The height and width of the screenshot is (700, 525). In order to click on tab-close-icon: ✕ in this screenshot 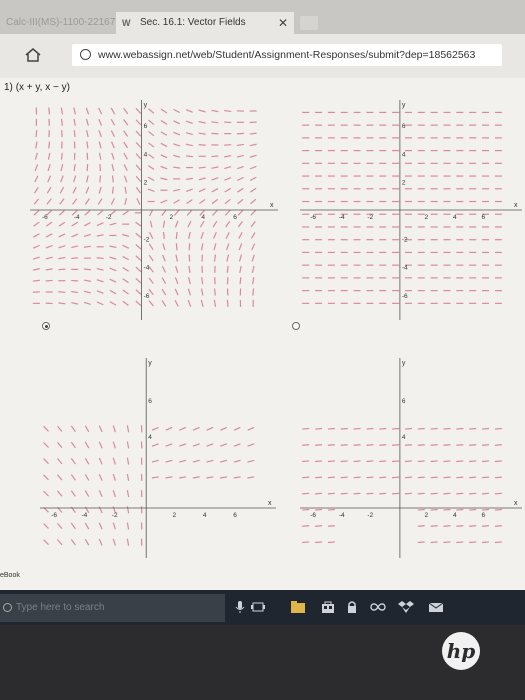, I will do `click(283, 23)`.